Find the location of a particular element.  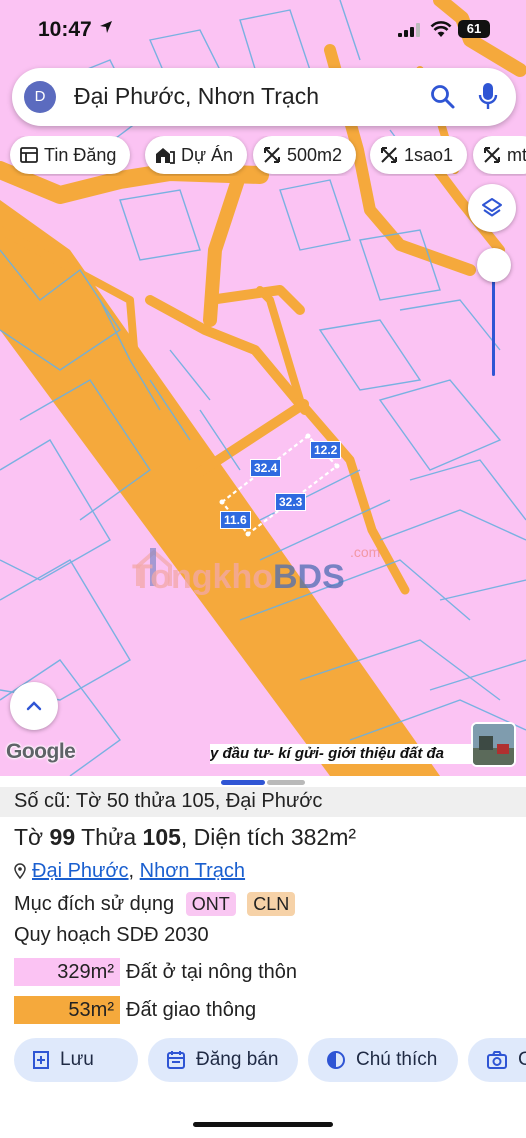

land-use-label: Đất giao thông is located at coordinates (191, 1009).